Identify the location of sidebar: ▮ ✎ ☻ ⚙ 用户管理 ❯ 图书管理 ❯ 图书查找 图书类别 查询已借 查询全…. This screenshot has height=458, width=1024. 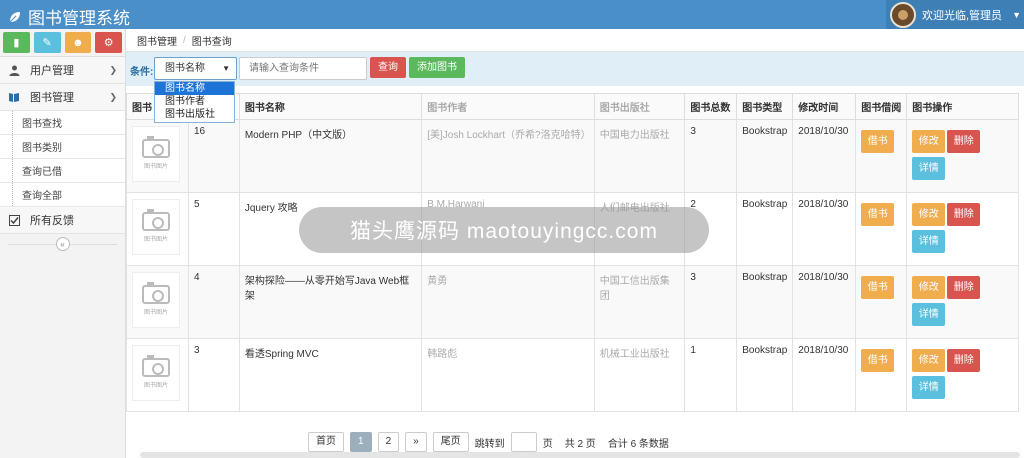
(63, 243).